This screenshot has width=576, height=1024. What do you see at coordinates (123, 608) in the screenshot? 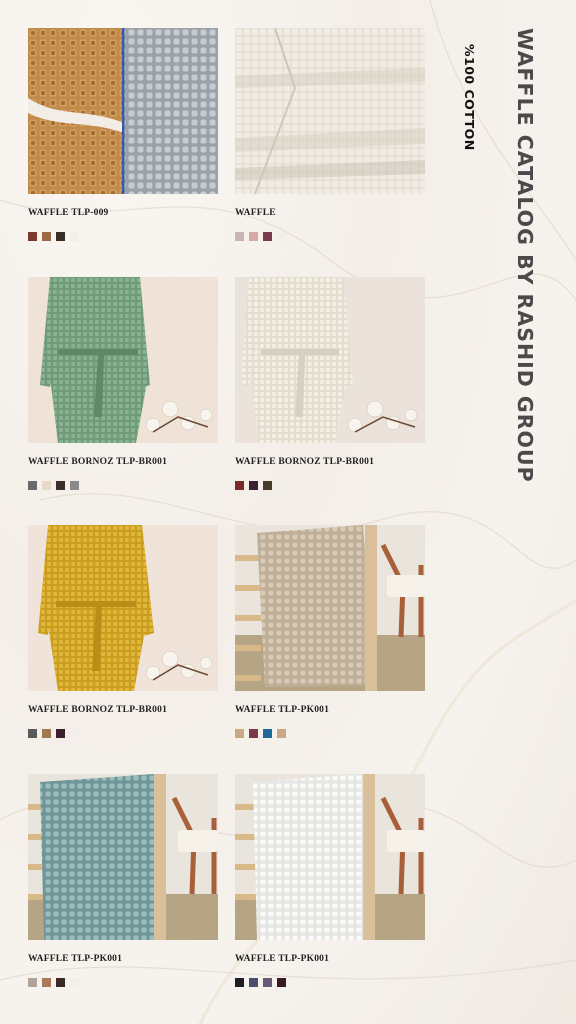
I see `product-photo-yellow-robe` at bounding box center [123, 608].